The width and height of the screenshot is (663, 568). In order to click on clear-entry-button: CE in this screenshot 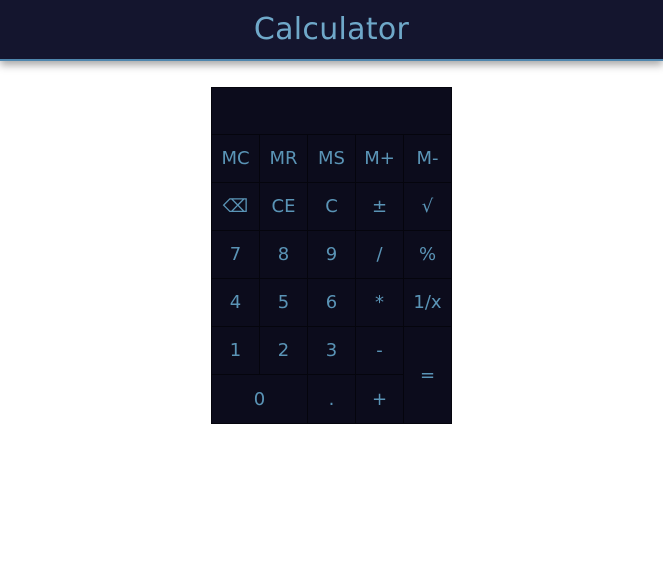, I will do `click(284, 207)`.